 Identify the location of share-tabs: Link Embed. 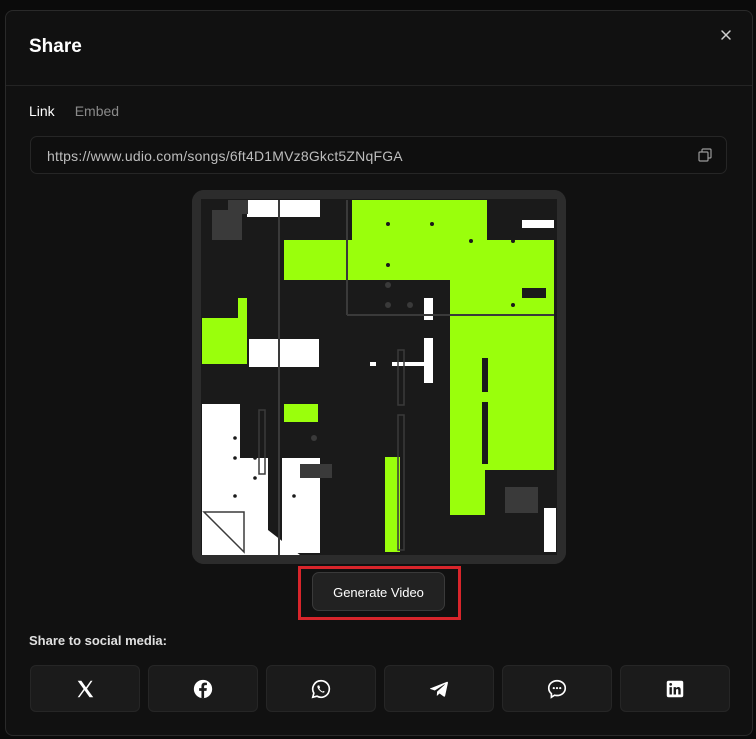
(74, 111).